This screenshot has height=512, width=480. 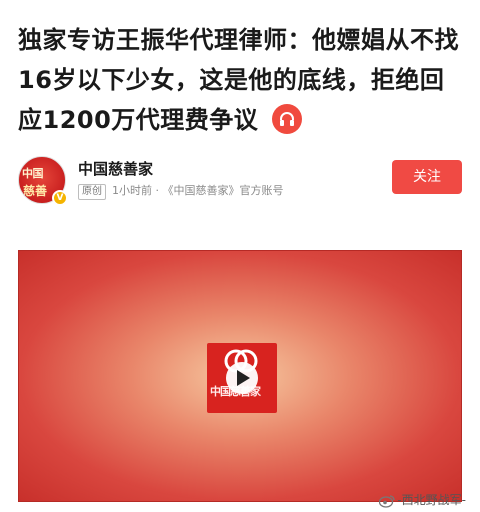 I want to click on headphones-icon, so click(x=287, y=119).